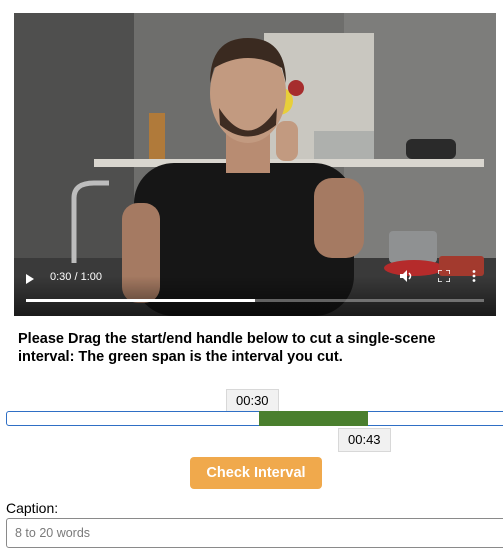  I want to click on caption-label: Caption:, so click(32, 508).